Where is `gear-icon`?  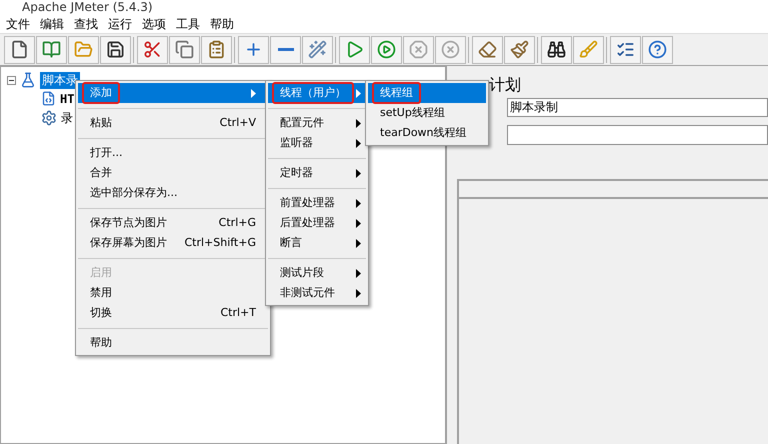
gear-icon is located at coordinates (49, 118).